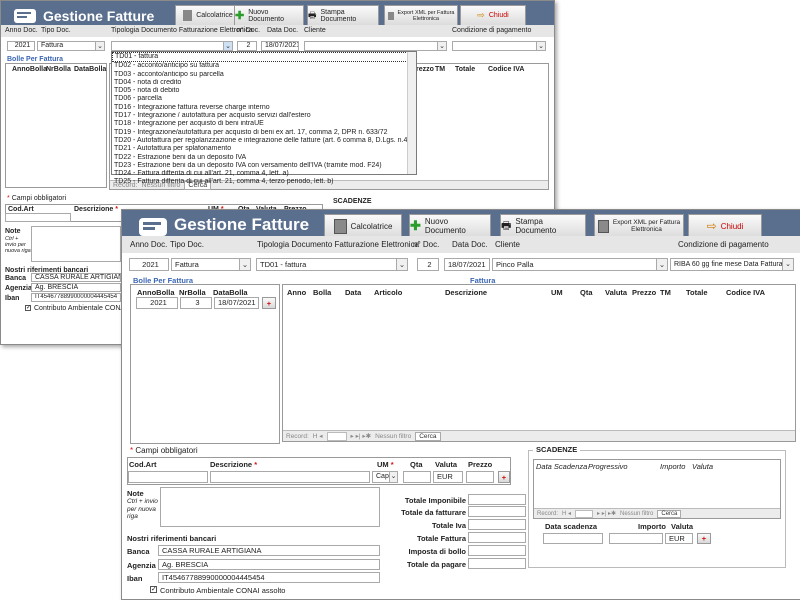  I want to click on iban-field: IT45467788990000004445454, so click(269, 577).